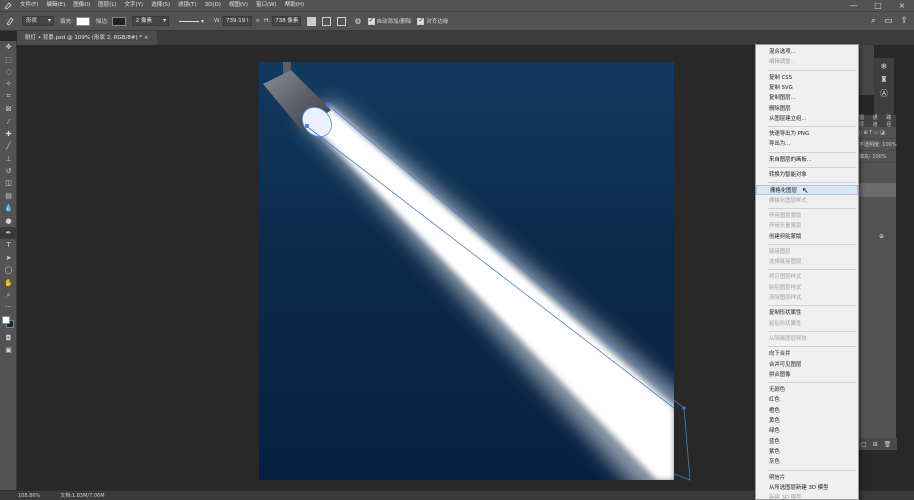 This screenshot has width=914, height=500. What do you see at coordinates (8, 196) in the screenshot?
I see `gradient-tool-icon: ▤` at bounding box center [8, 196].